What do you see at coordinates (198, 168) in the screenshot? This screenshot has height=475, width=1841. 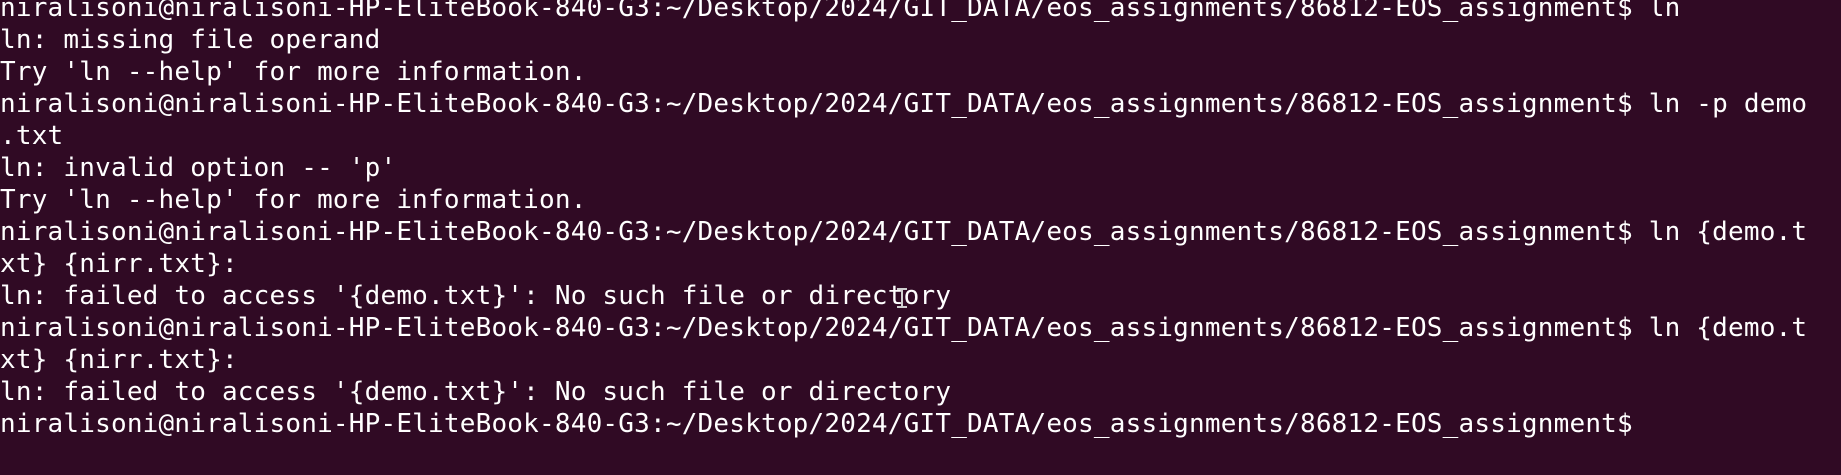 I see `terminal-line: ln: invalid option -- 'p'` at bounding box center [198, 168].